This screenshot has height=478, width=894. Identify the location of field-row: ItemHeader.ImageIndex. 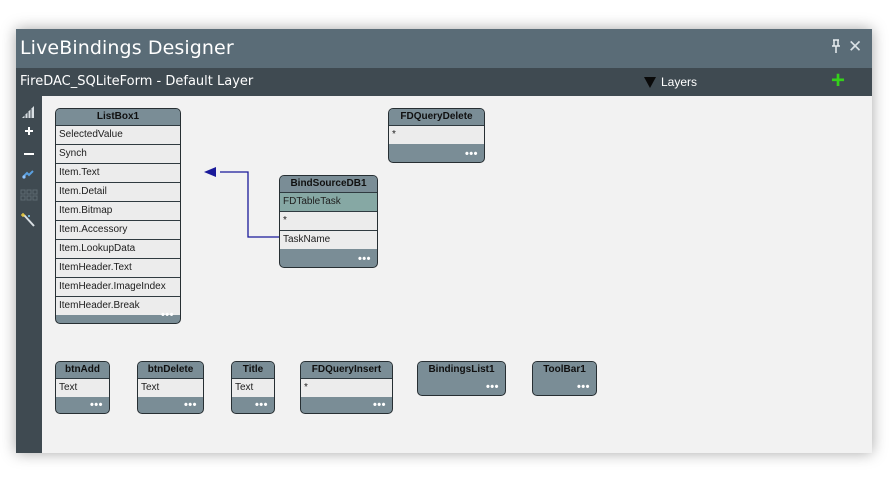
(118, 286).